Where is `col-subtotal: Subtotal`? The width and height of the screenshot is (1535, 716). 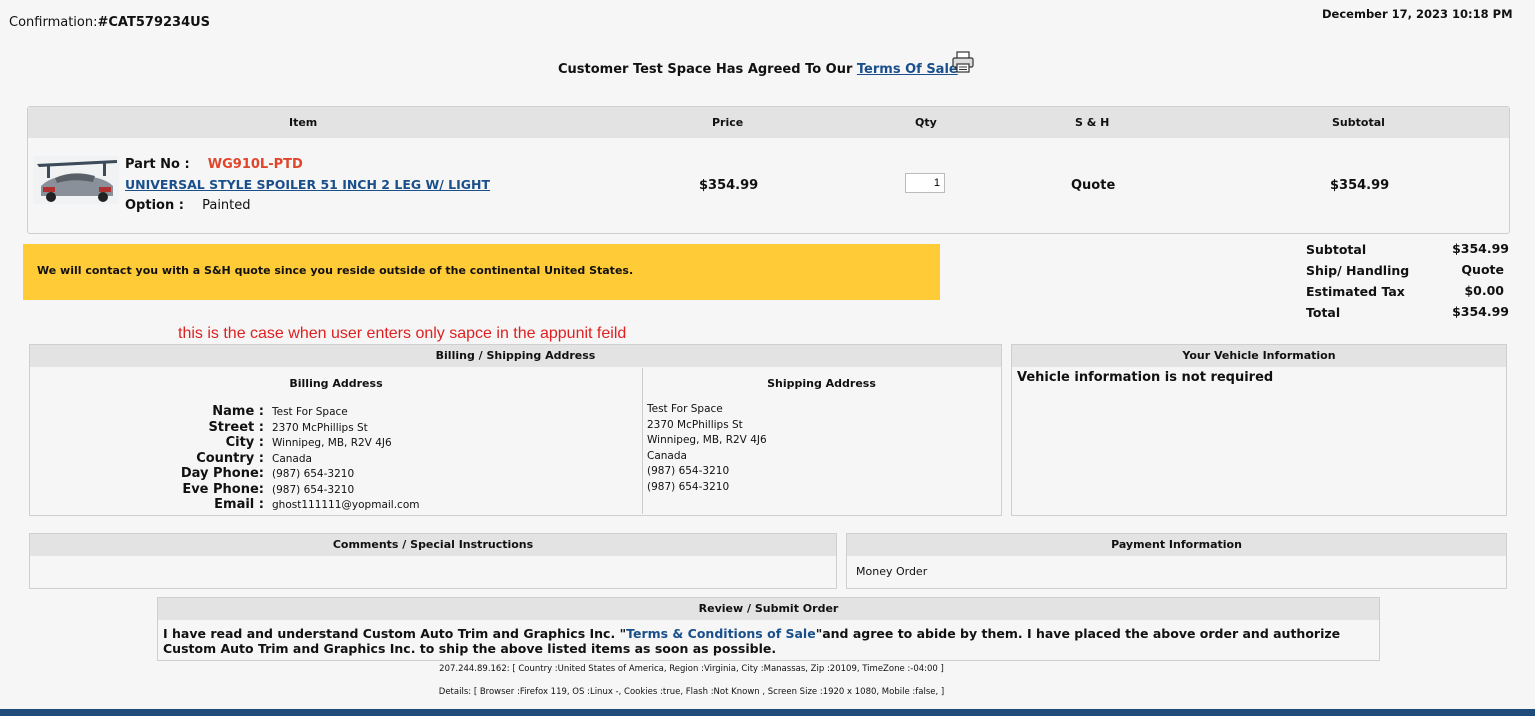
col-subtotal: Subtotal is located at coordinates (1358, 122).